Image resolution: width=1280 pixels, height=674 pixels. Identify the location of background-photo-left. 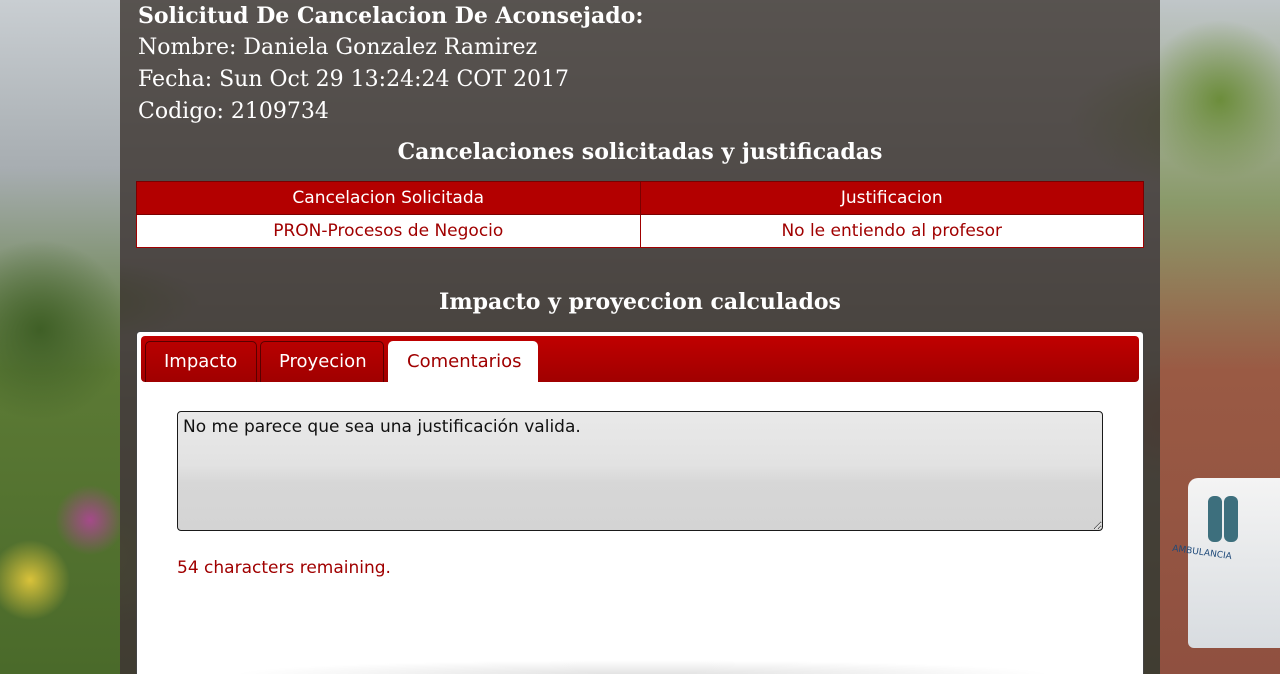
(60, 337).